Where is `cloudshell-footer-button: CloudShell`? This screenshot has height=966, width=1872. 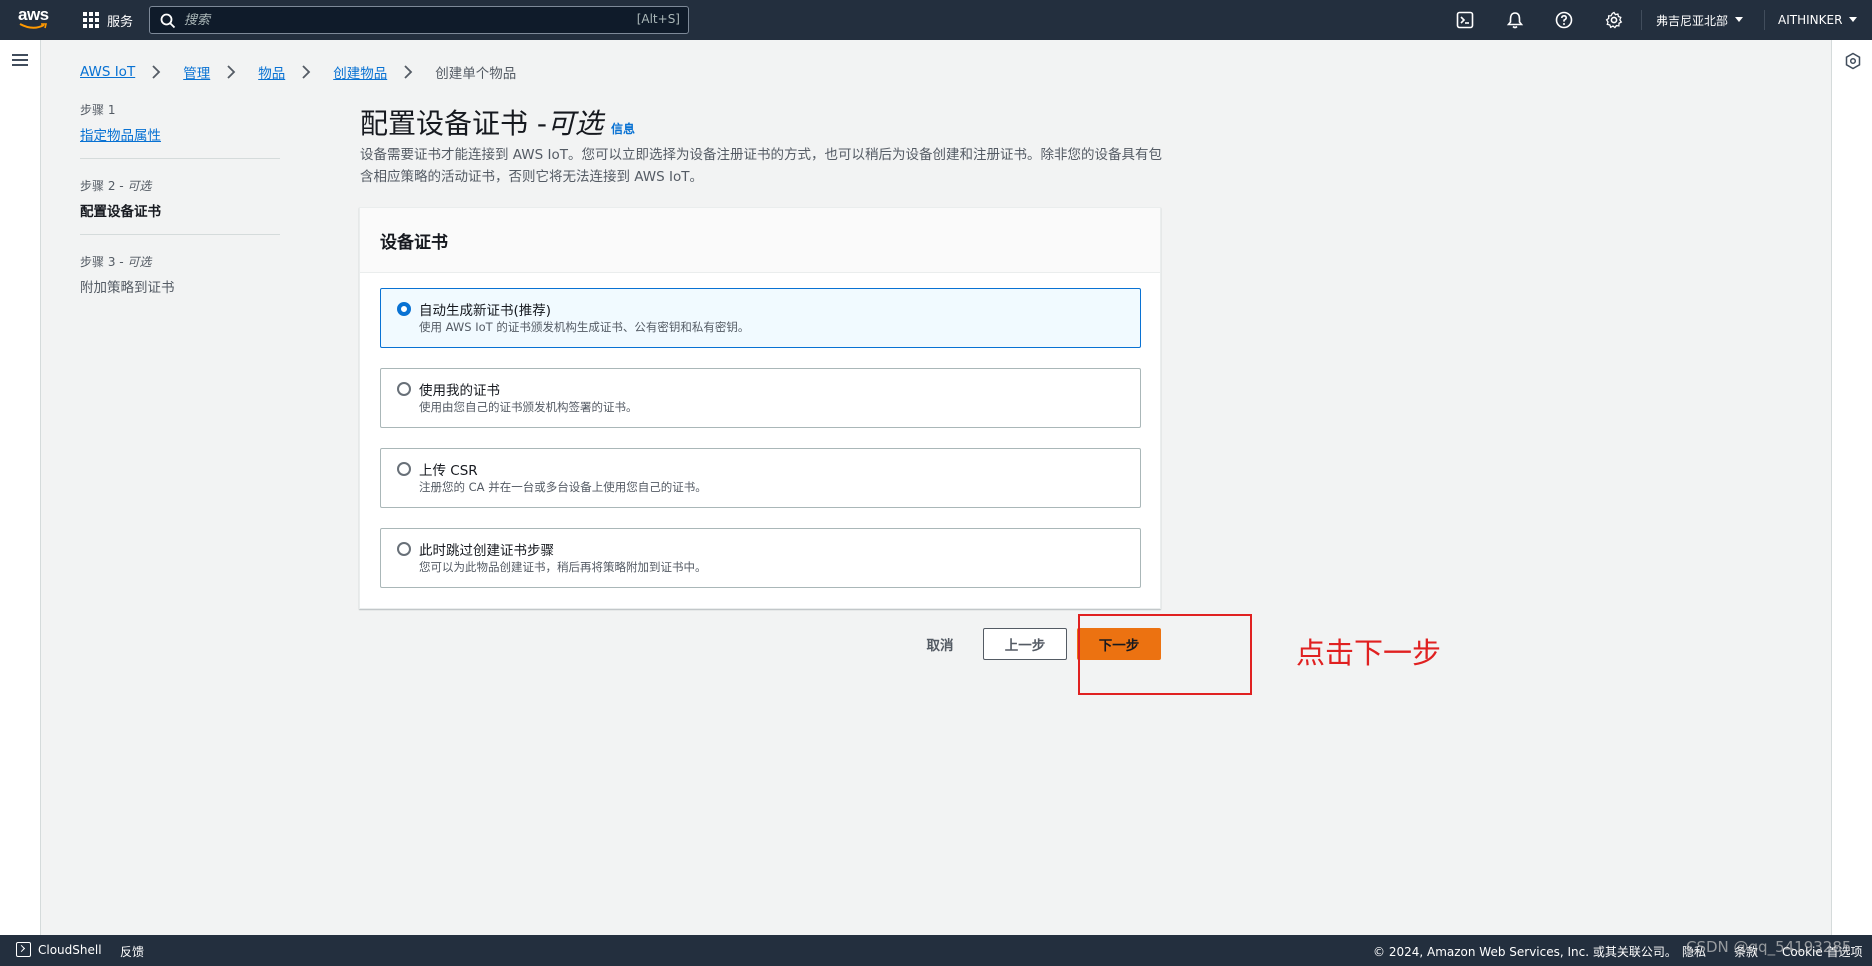
cloudshell-footer-button: CloudShell is located at coordinates (59, 949).